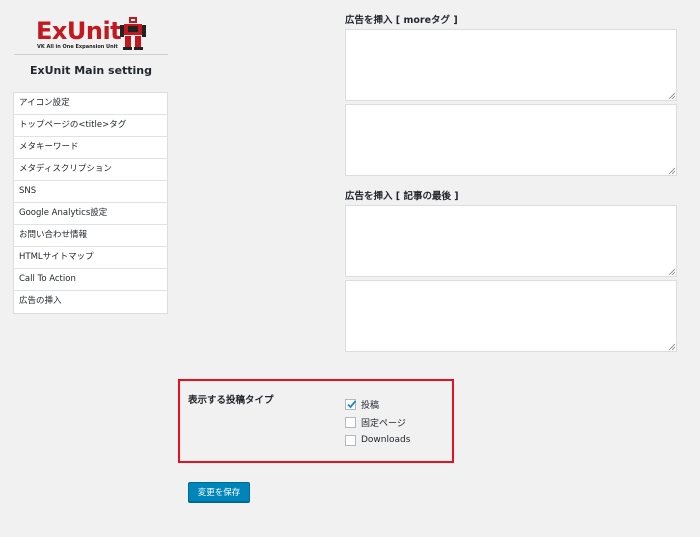 The image size is (700, 537). I want to click on menu-item-contact-info: お問い合わせ情報, so click(90, 236).